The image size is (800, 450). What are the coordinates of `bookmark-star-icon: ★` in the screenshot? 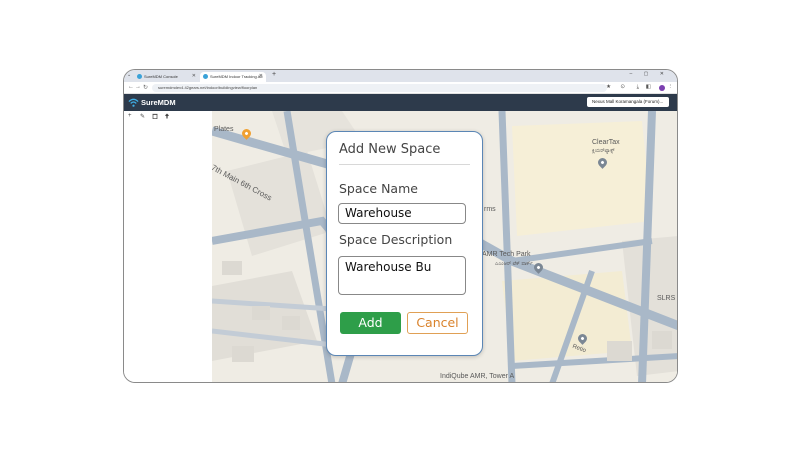 It's located at (608, 87).